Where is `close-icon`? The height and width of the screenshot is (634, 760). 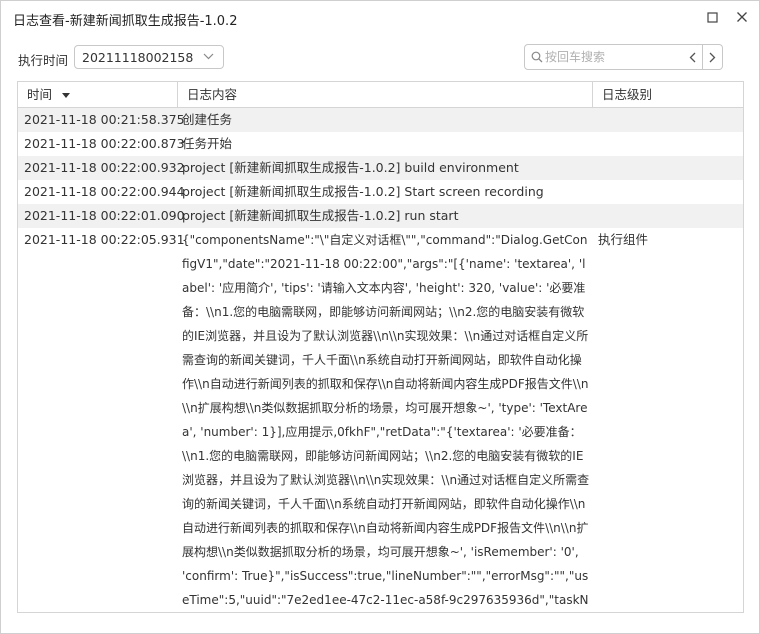 close-icon is located at coordinates (742, 17).